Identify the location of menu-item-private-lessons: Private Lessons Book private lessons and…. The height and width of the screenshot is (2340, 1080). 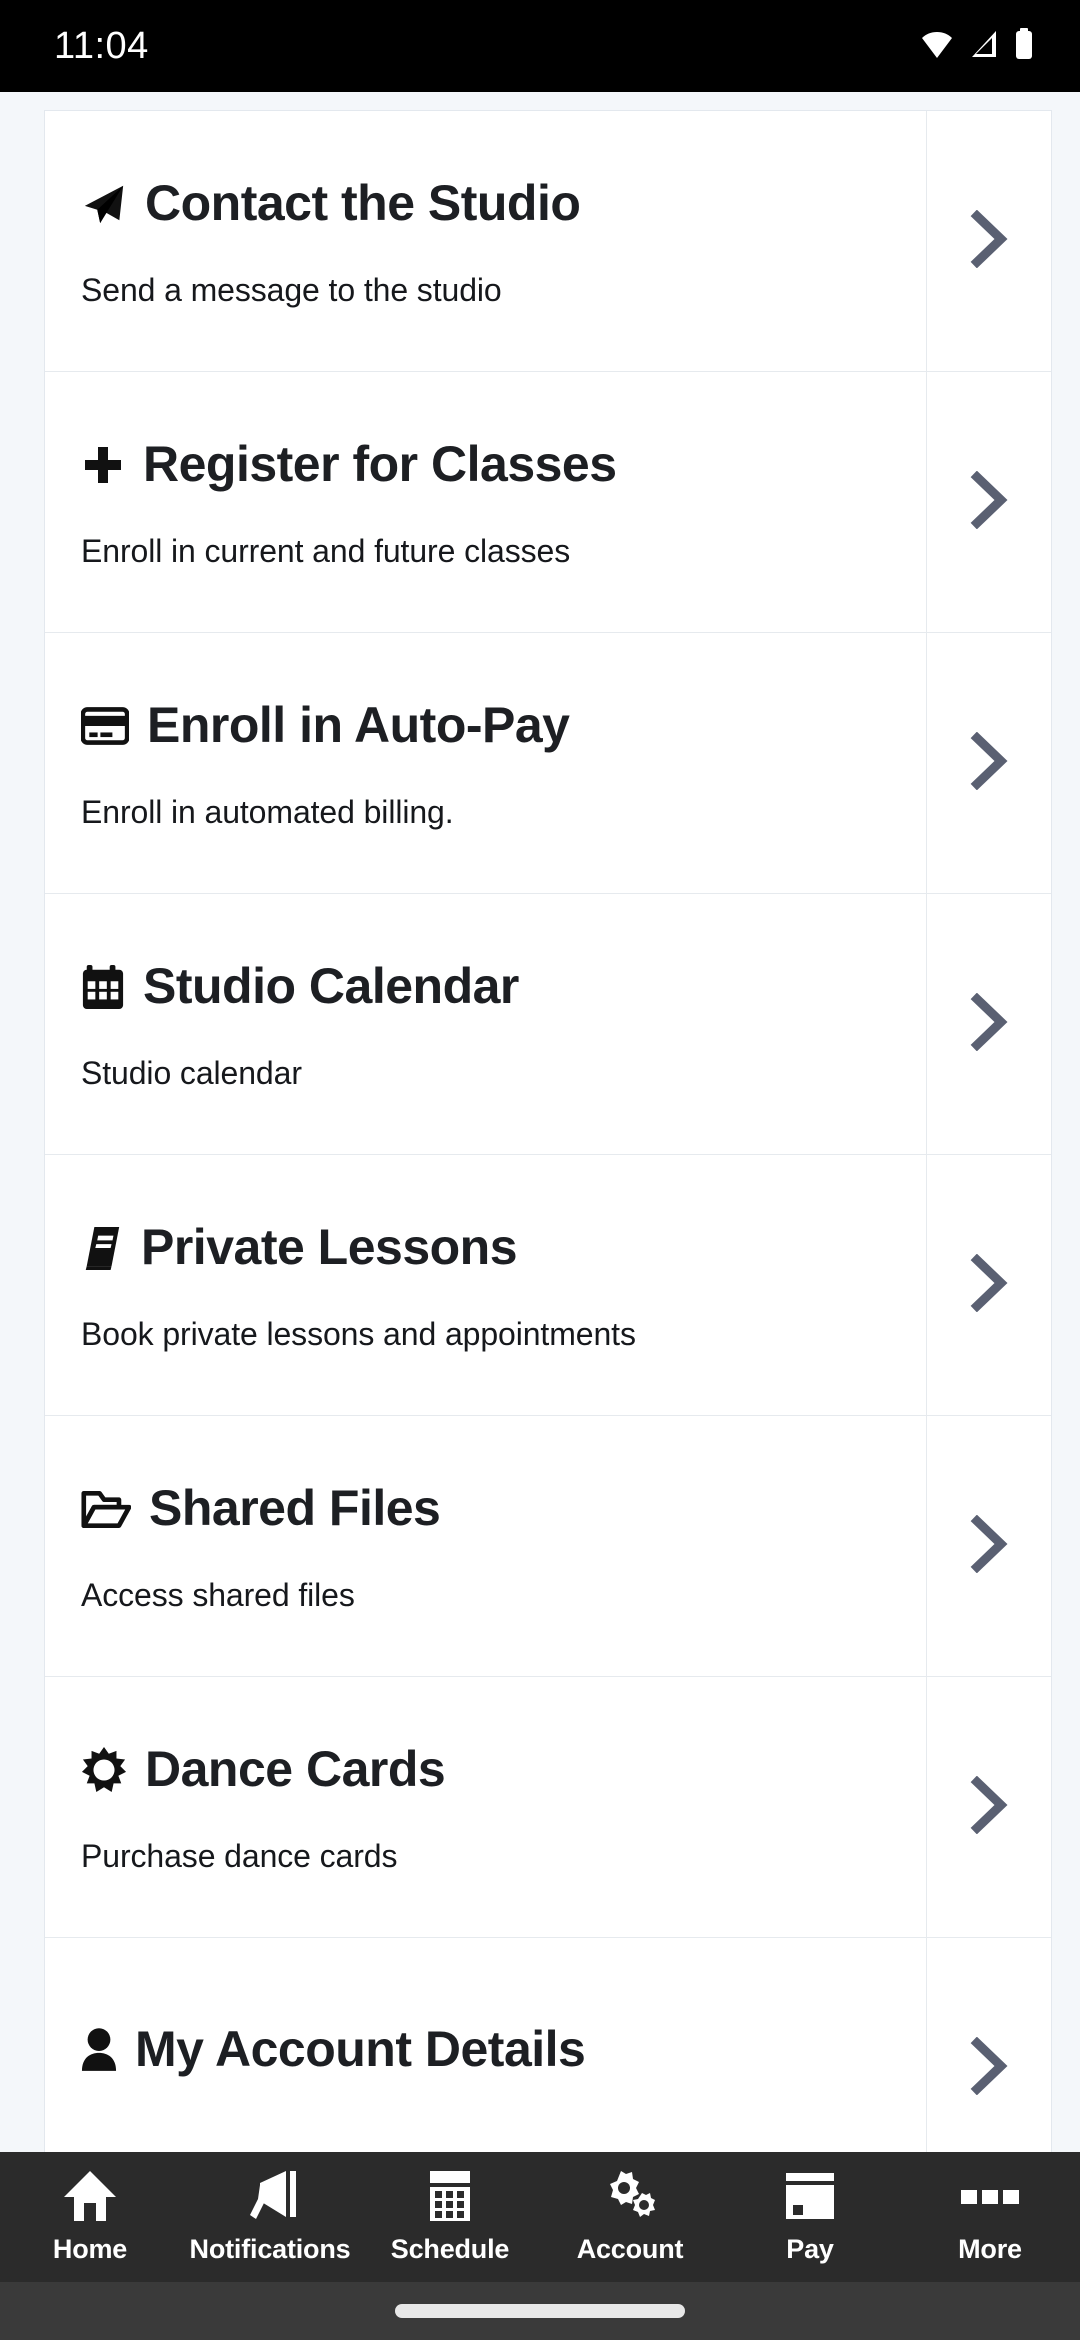
(548, 1285).